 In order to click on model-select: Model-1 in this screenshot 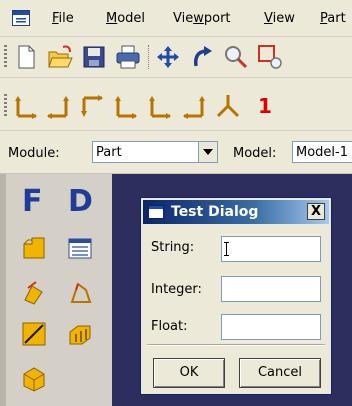, I will do `click(322, 152)`.